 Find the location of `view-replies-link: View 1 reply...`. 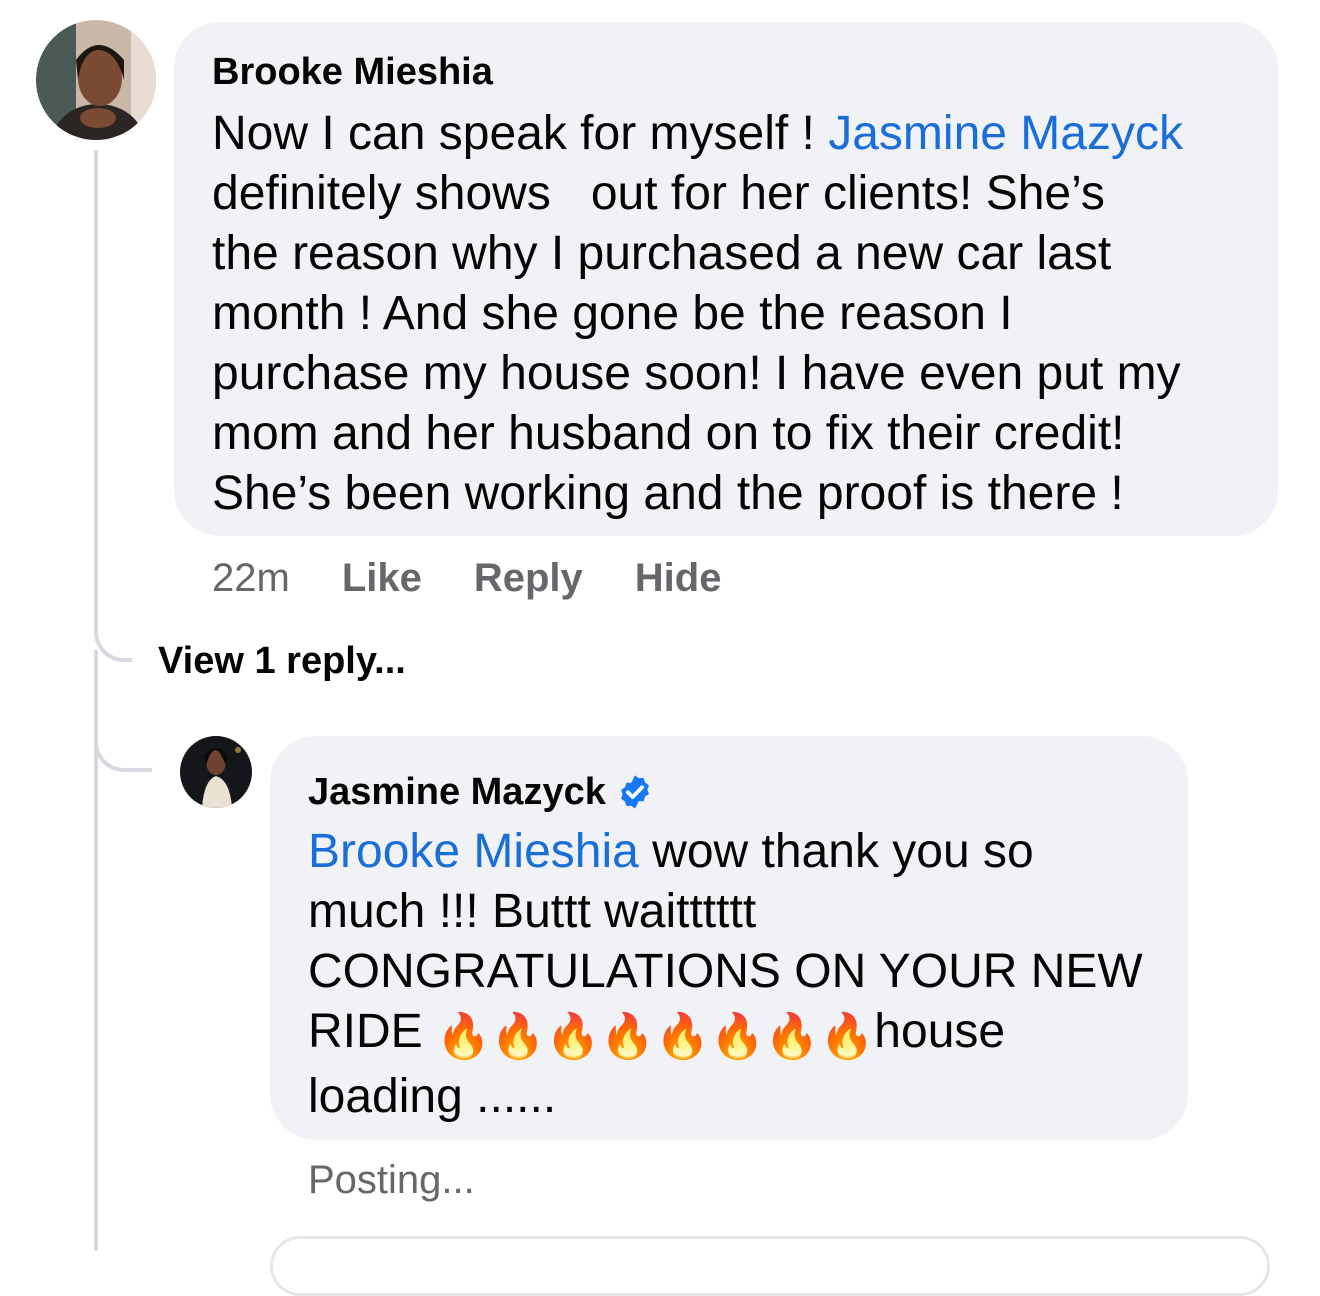

view-replies-link: View 1 reply... is located at coordinates (282, 661).